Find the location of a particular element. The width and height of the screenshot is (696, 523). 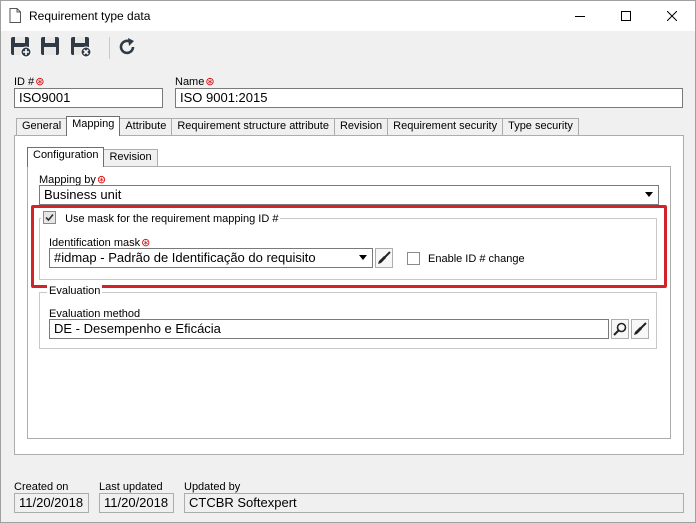

save-new-icon is located at coordinates (21, 47).